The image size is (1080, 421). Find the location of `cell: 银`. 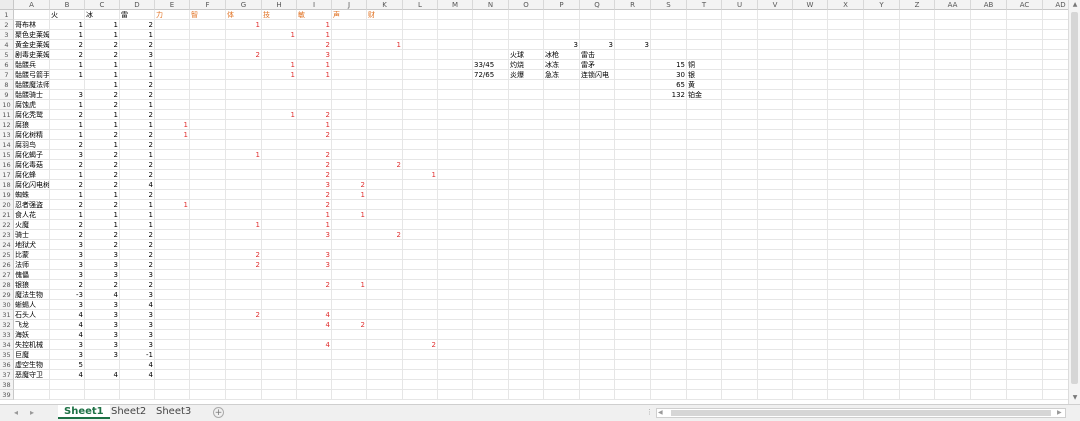

cell: 银 is located at coordinates (704, 75).